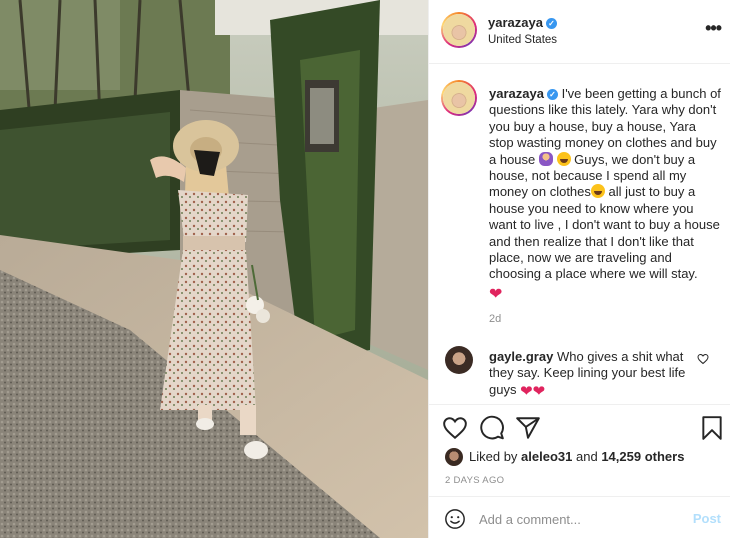  Describe the element at coordinates (533, 391) in the screenshot. I see `comment-hearts: ❤❤` at that location.